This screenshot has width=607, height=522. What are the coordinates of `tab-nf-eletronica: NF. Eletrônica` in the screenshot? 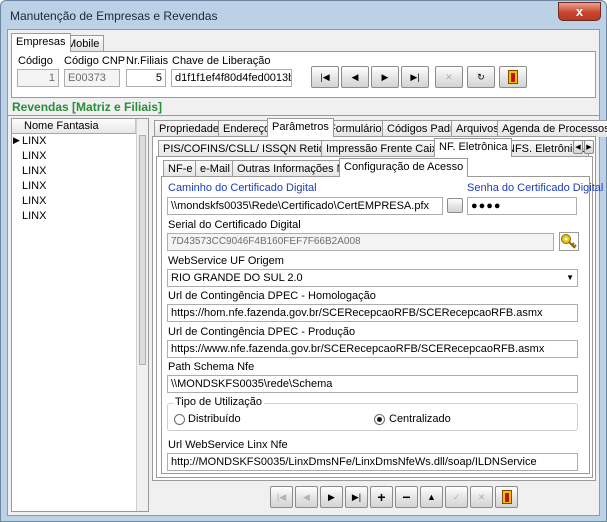 It's located at (473, 147).